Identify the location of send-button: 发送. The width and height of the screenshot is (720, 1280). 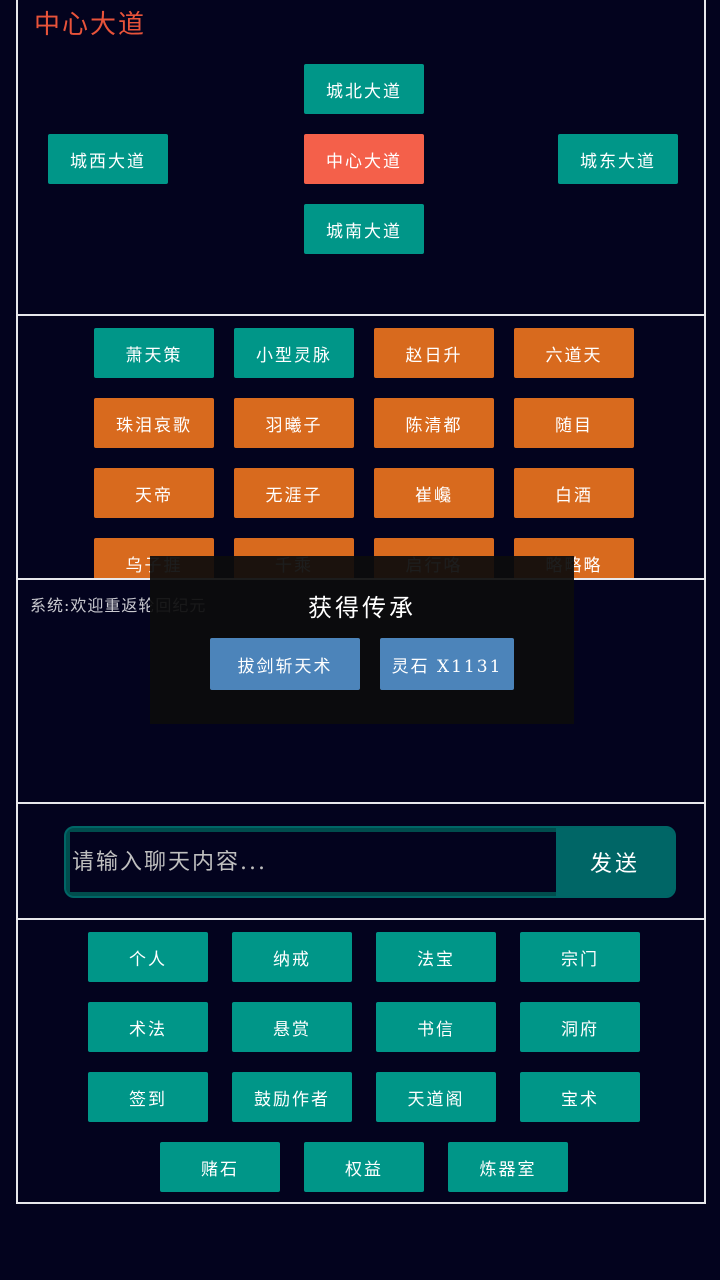
(615, 862).